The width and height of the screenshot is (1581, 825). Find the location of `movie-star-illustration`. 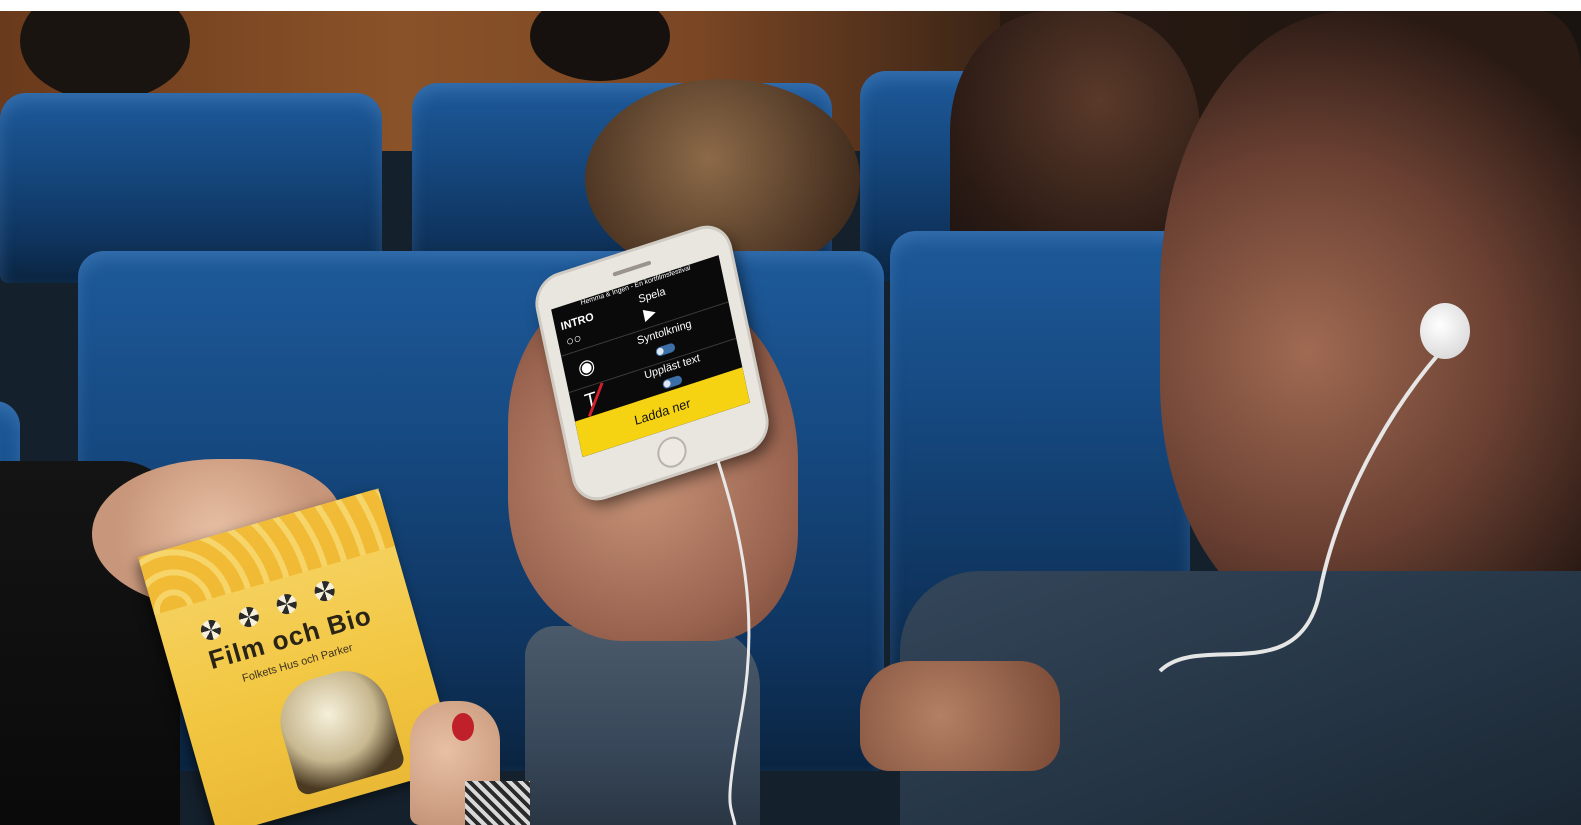

movie-star-illustration is located at coordinates (338, 728).